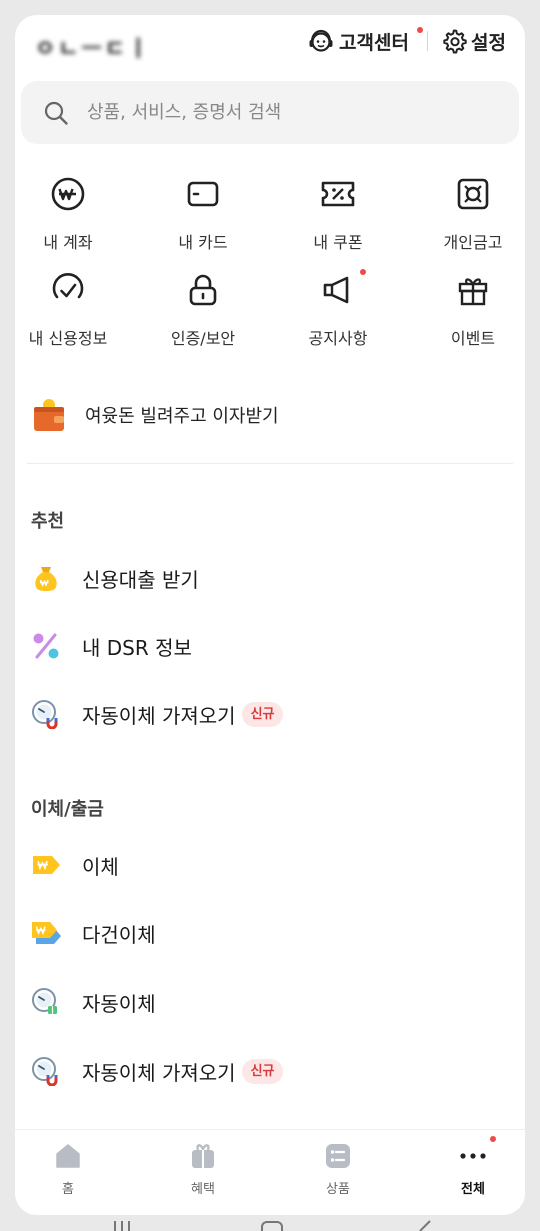 This screenshot has height=1231, width=540. I want to click on customer-center-button: 고객센터, so click(358, 41).